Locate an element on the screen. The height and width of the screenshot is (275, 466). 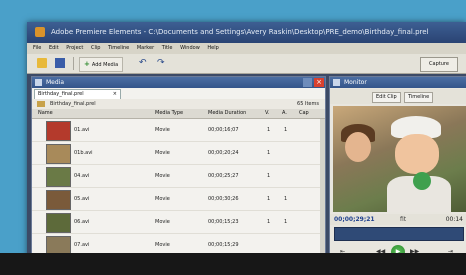
monitor-panel-title: Monitor is located at coordinates (355, 82).